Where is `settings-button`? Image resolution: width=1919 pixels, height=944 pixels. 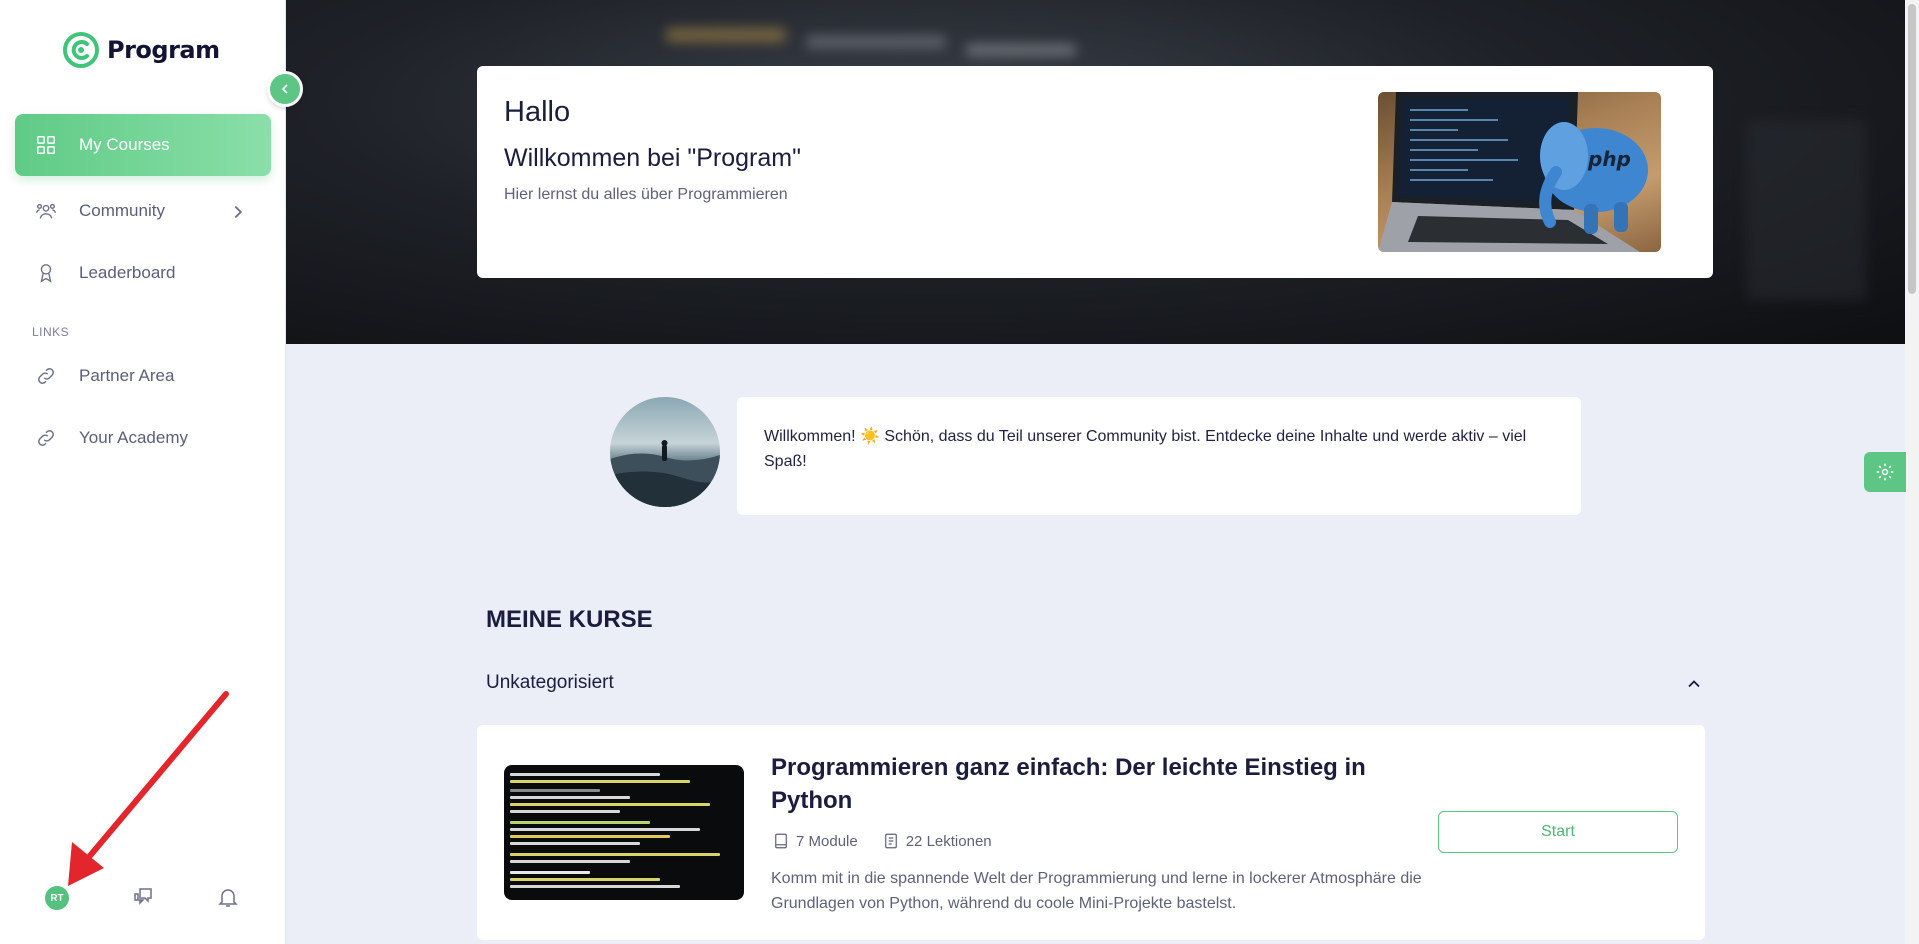 settings-button is located at coordinates (1885, 472).